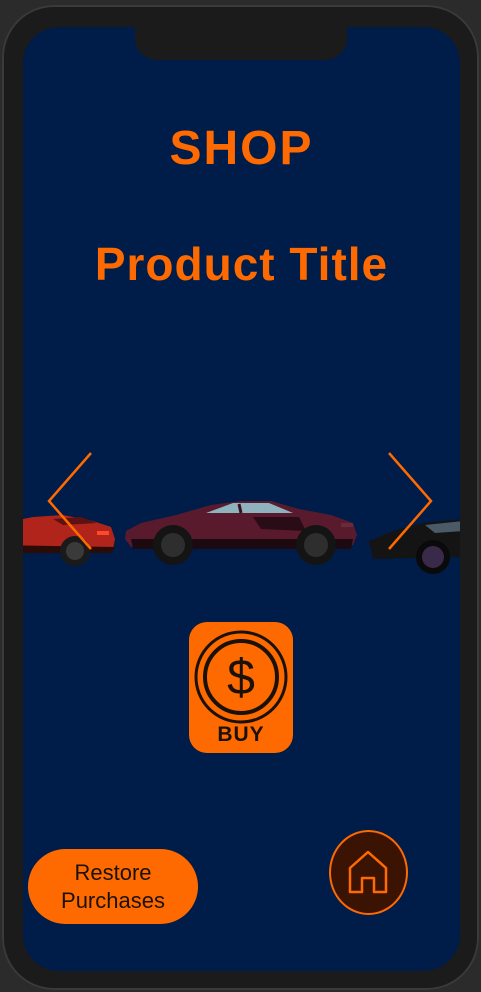  I want to click on dollar-coin-icon: $, so click(241, 677).